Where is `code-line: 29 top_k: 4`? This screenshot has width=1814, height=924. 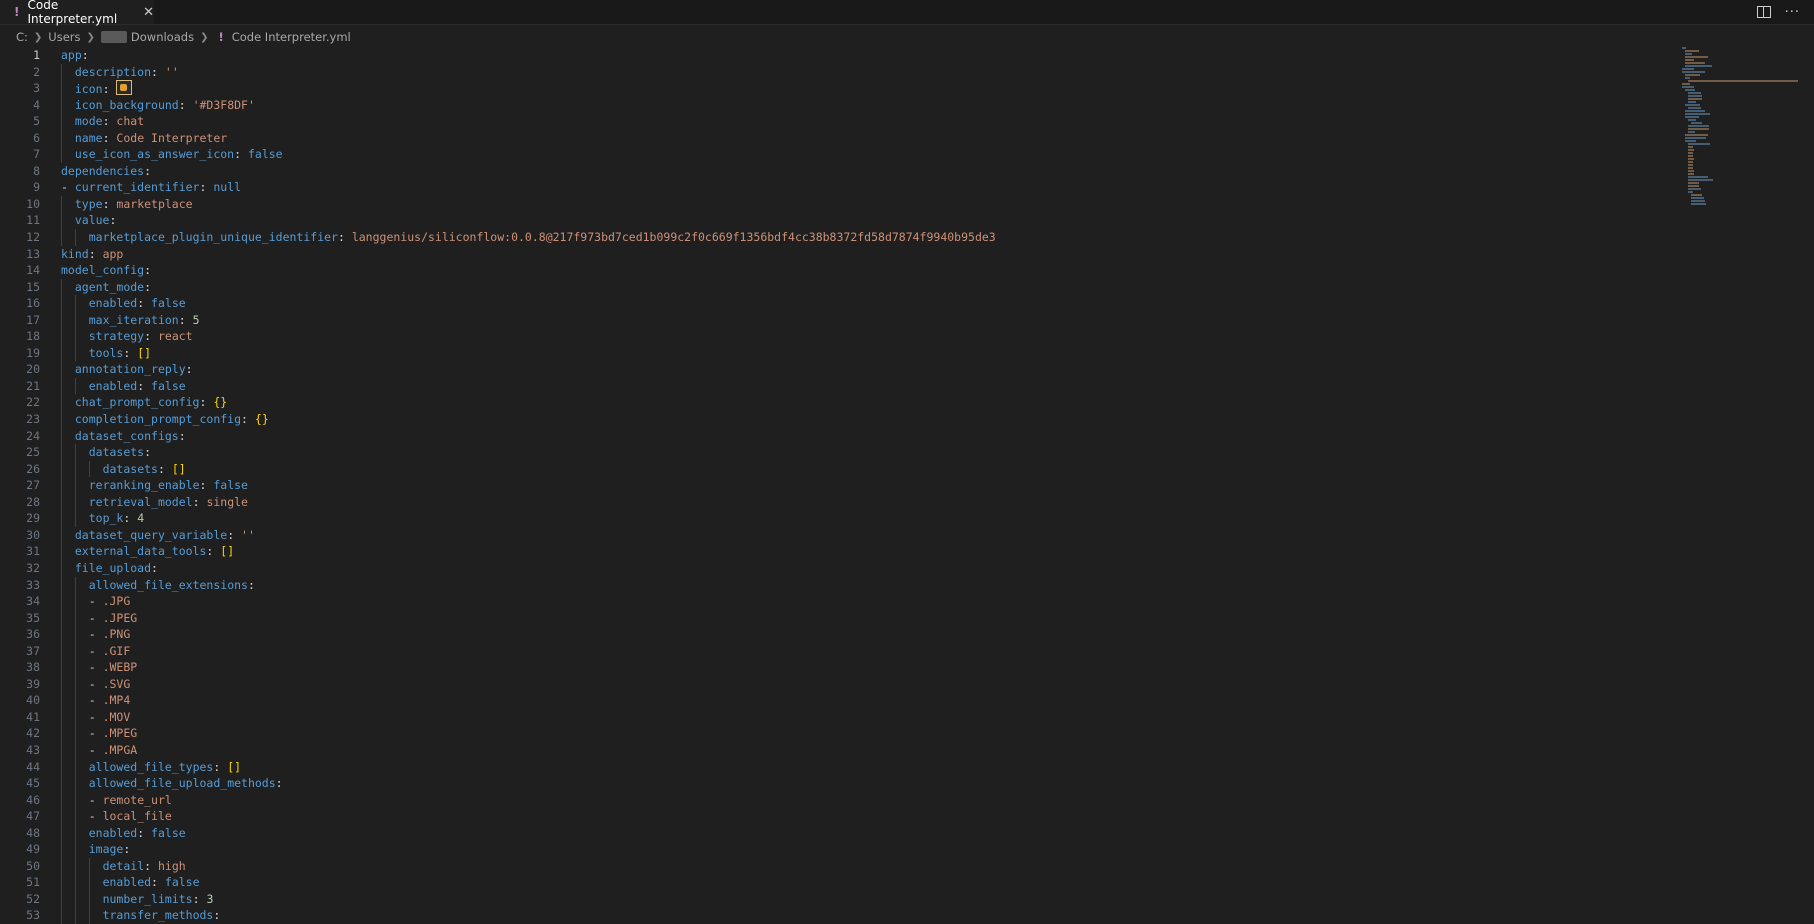
code-line: 29 top_k: 4 is located at coordinates (840, 518).